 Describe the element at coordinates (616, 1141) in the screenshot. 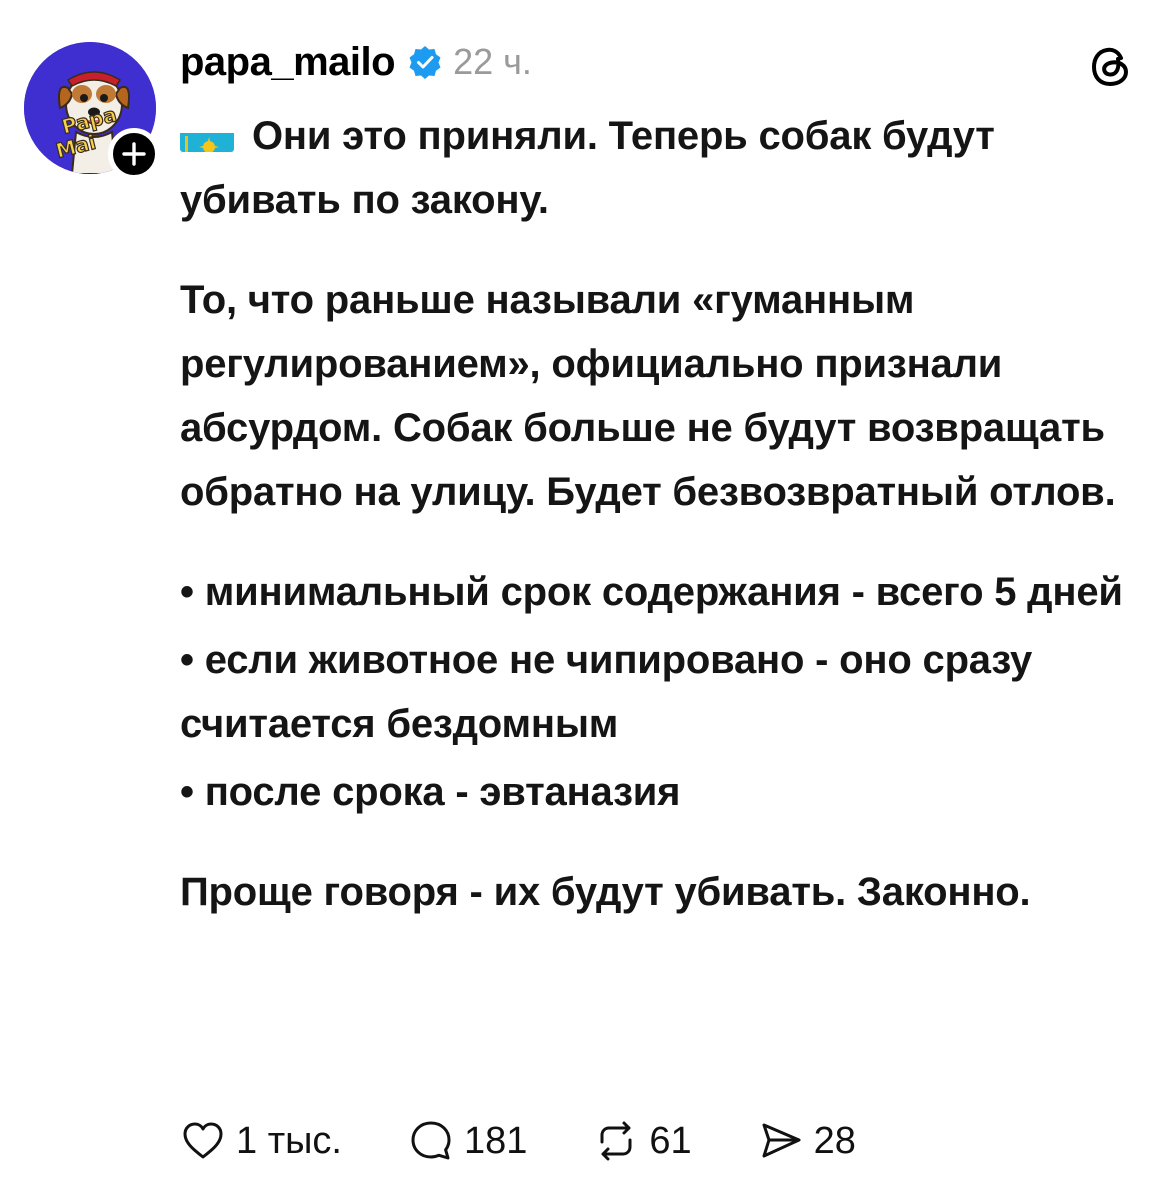

I see `repost-icon` at that location.